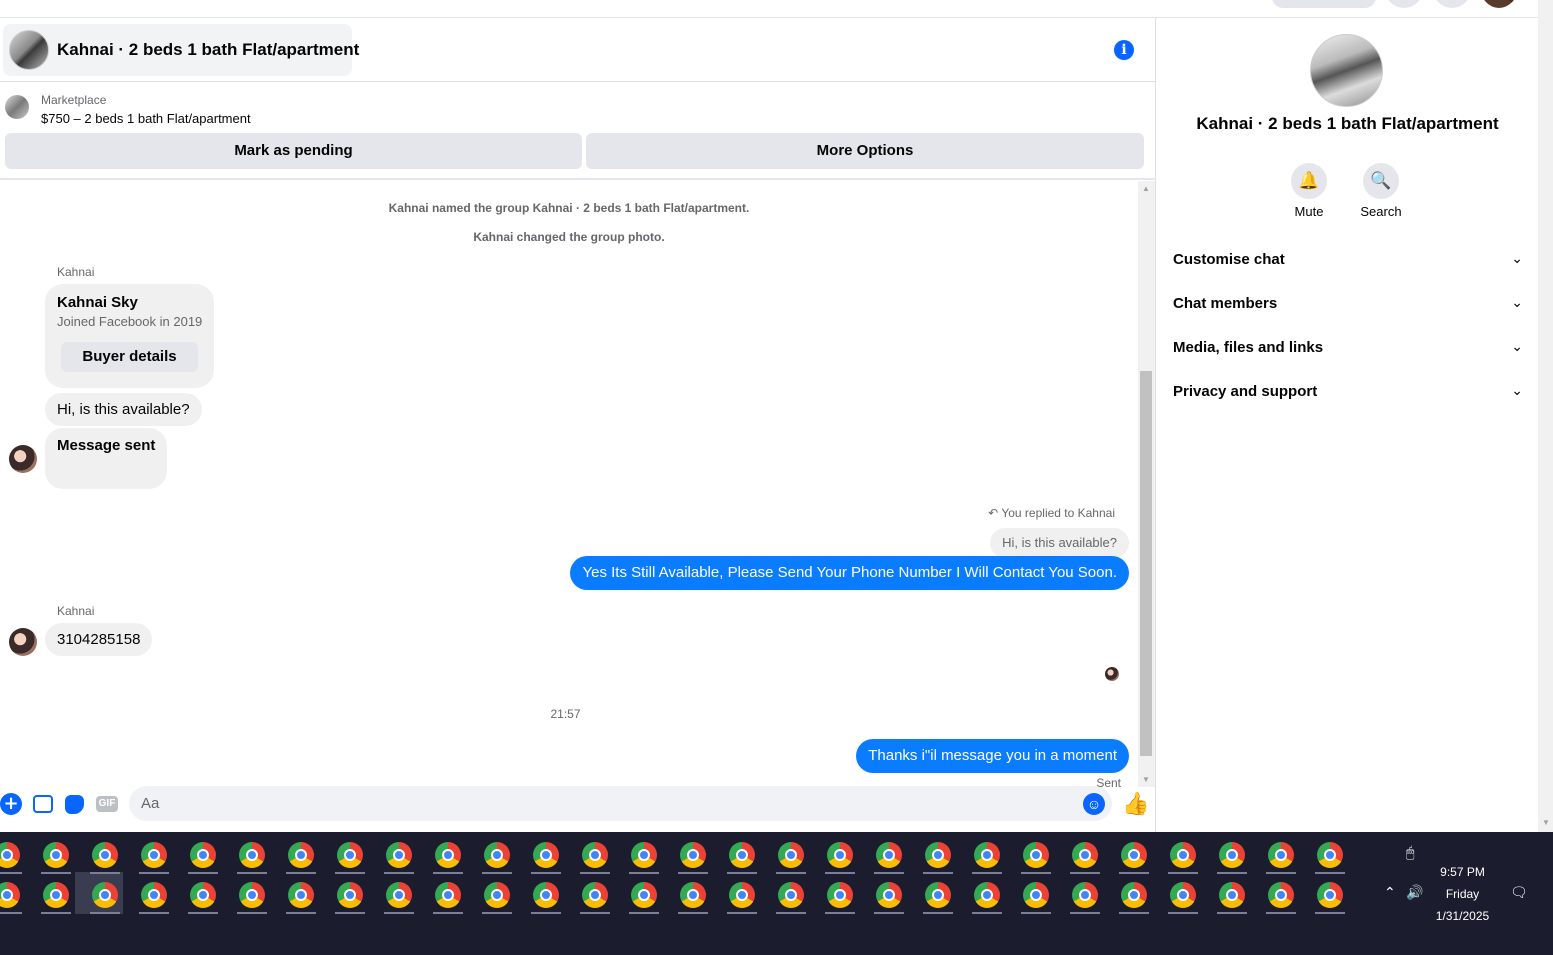  What do you see at coordinates (1059, 543) in the screenshot?
I see `reply-quote: Hi, is this available?` at bounding box center [1059, 543].